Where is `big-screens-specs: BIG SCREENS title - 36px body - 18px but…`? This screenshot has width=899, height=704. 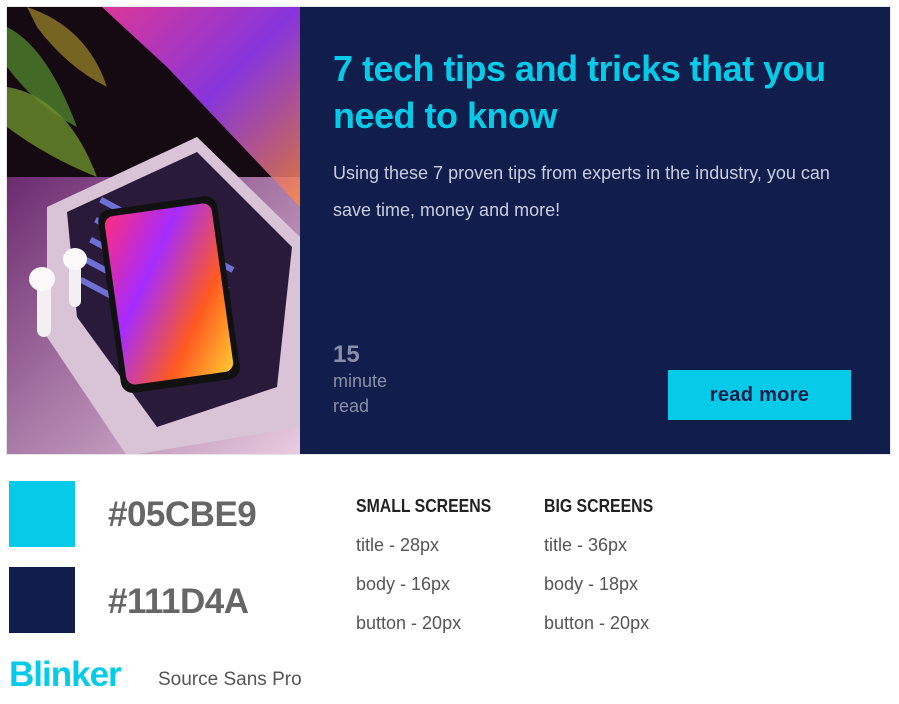 big-screens-specs: BIG SCREENS title - 36px body - 18px but… is located at coordinates (606, 564).